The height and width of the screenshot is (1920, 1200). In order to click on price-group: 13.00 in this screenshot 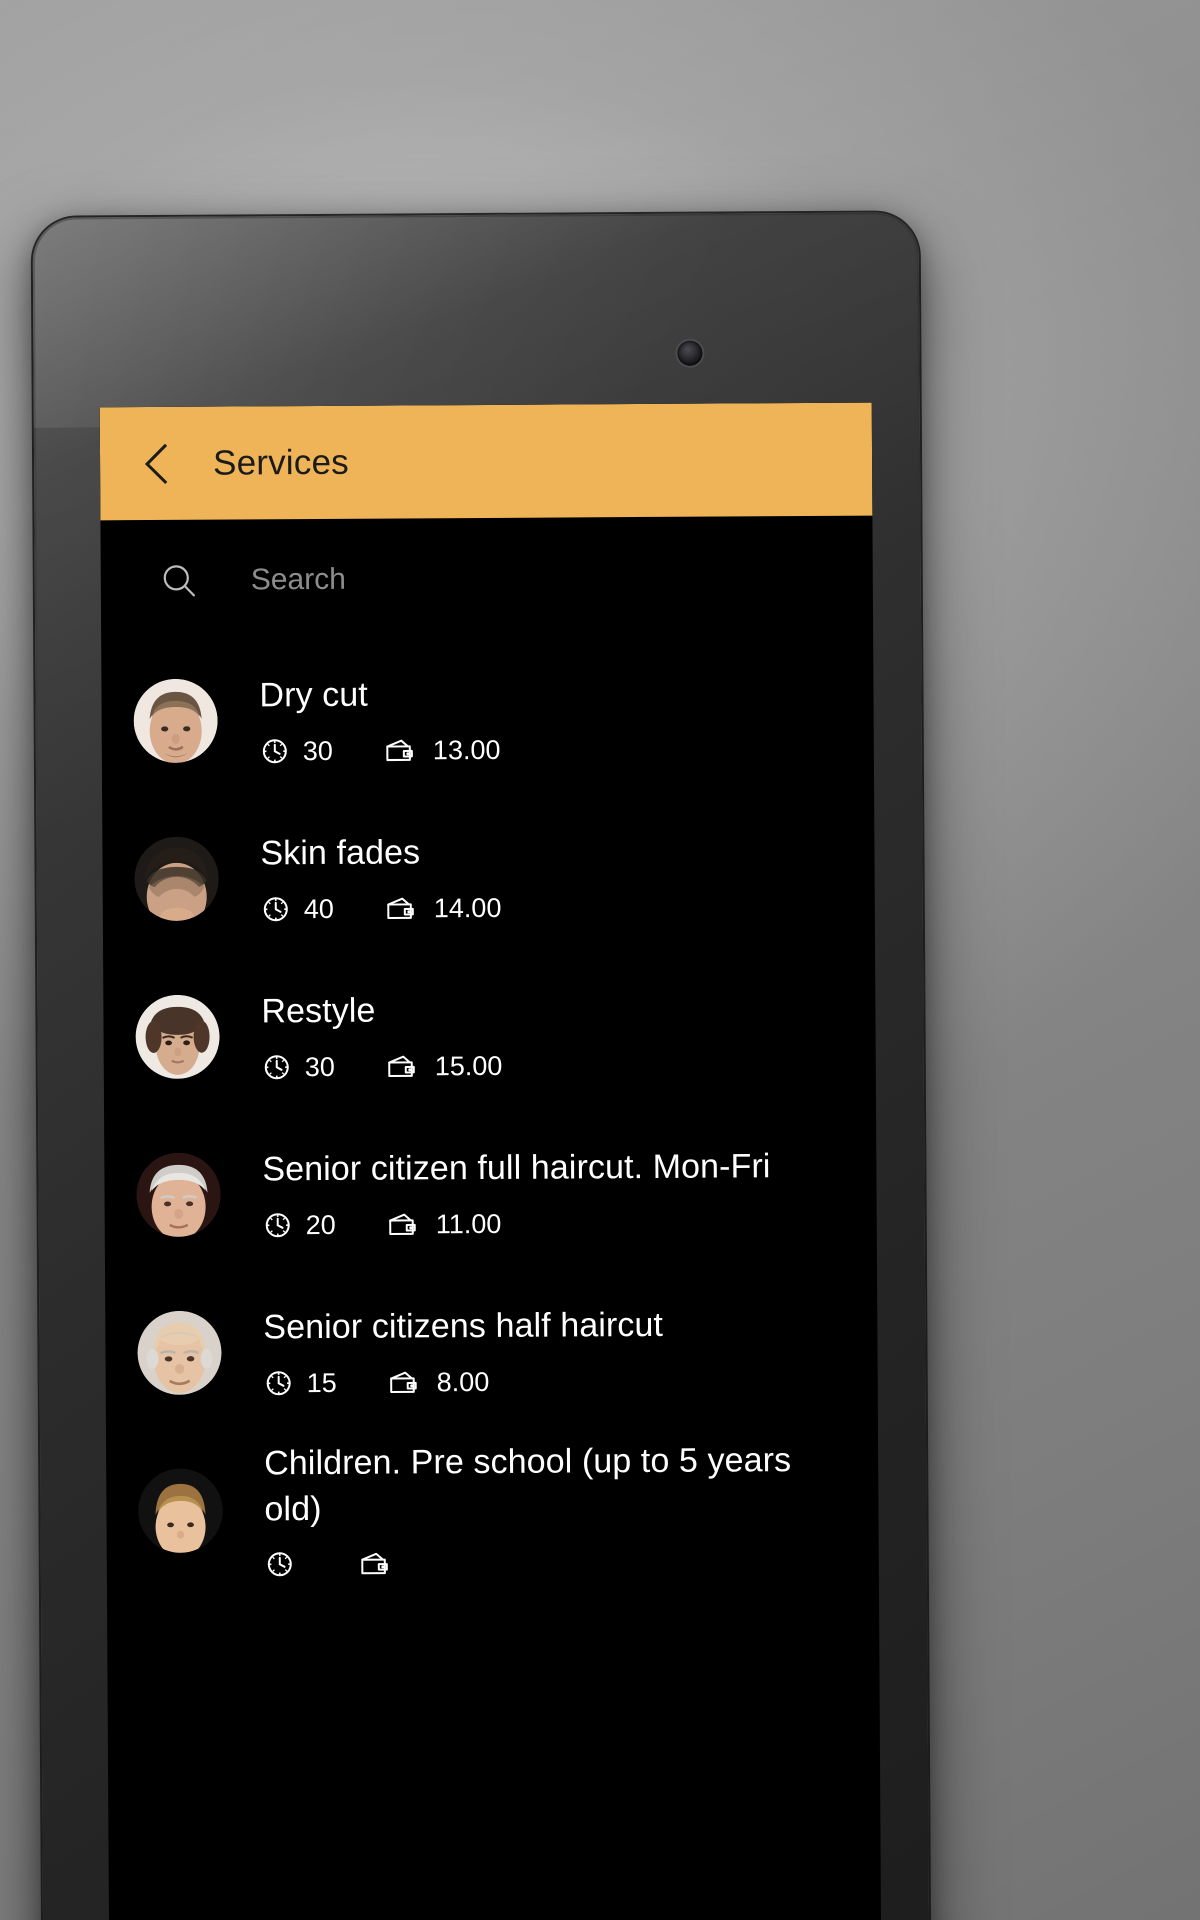, I will do `click(443, 750)`.